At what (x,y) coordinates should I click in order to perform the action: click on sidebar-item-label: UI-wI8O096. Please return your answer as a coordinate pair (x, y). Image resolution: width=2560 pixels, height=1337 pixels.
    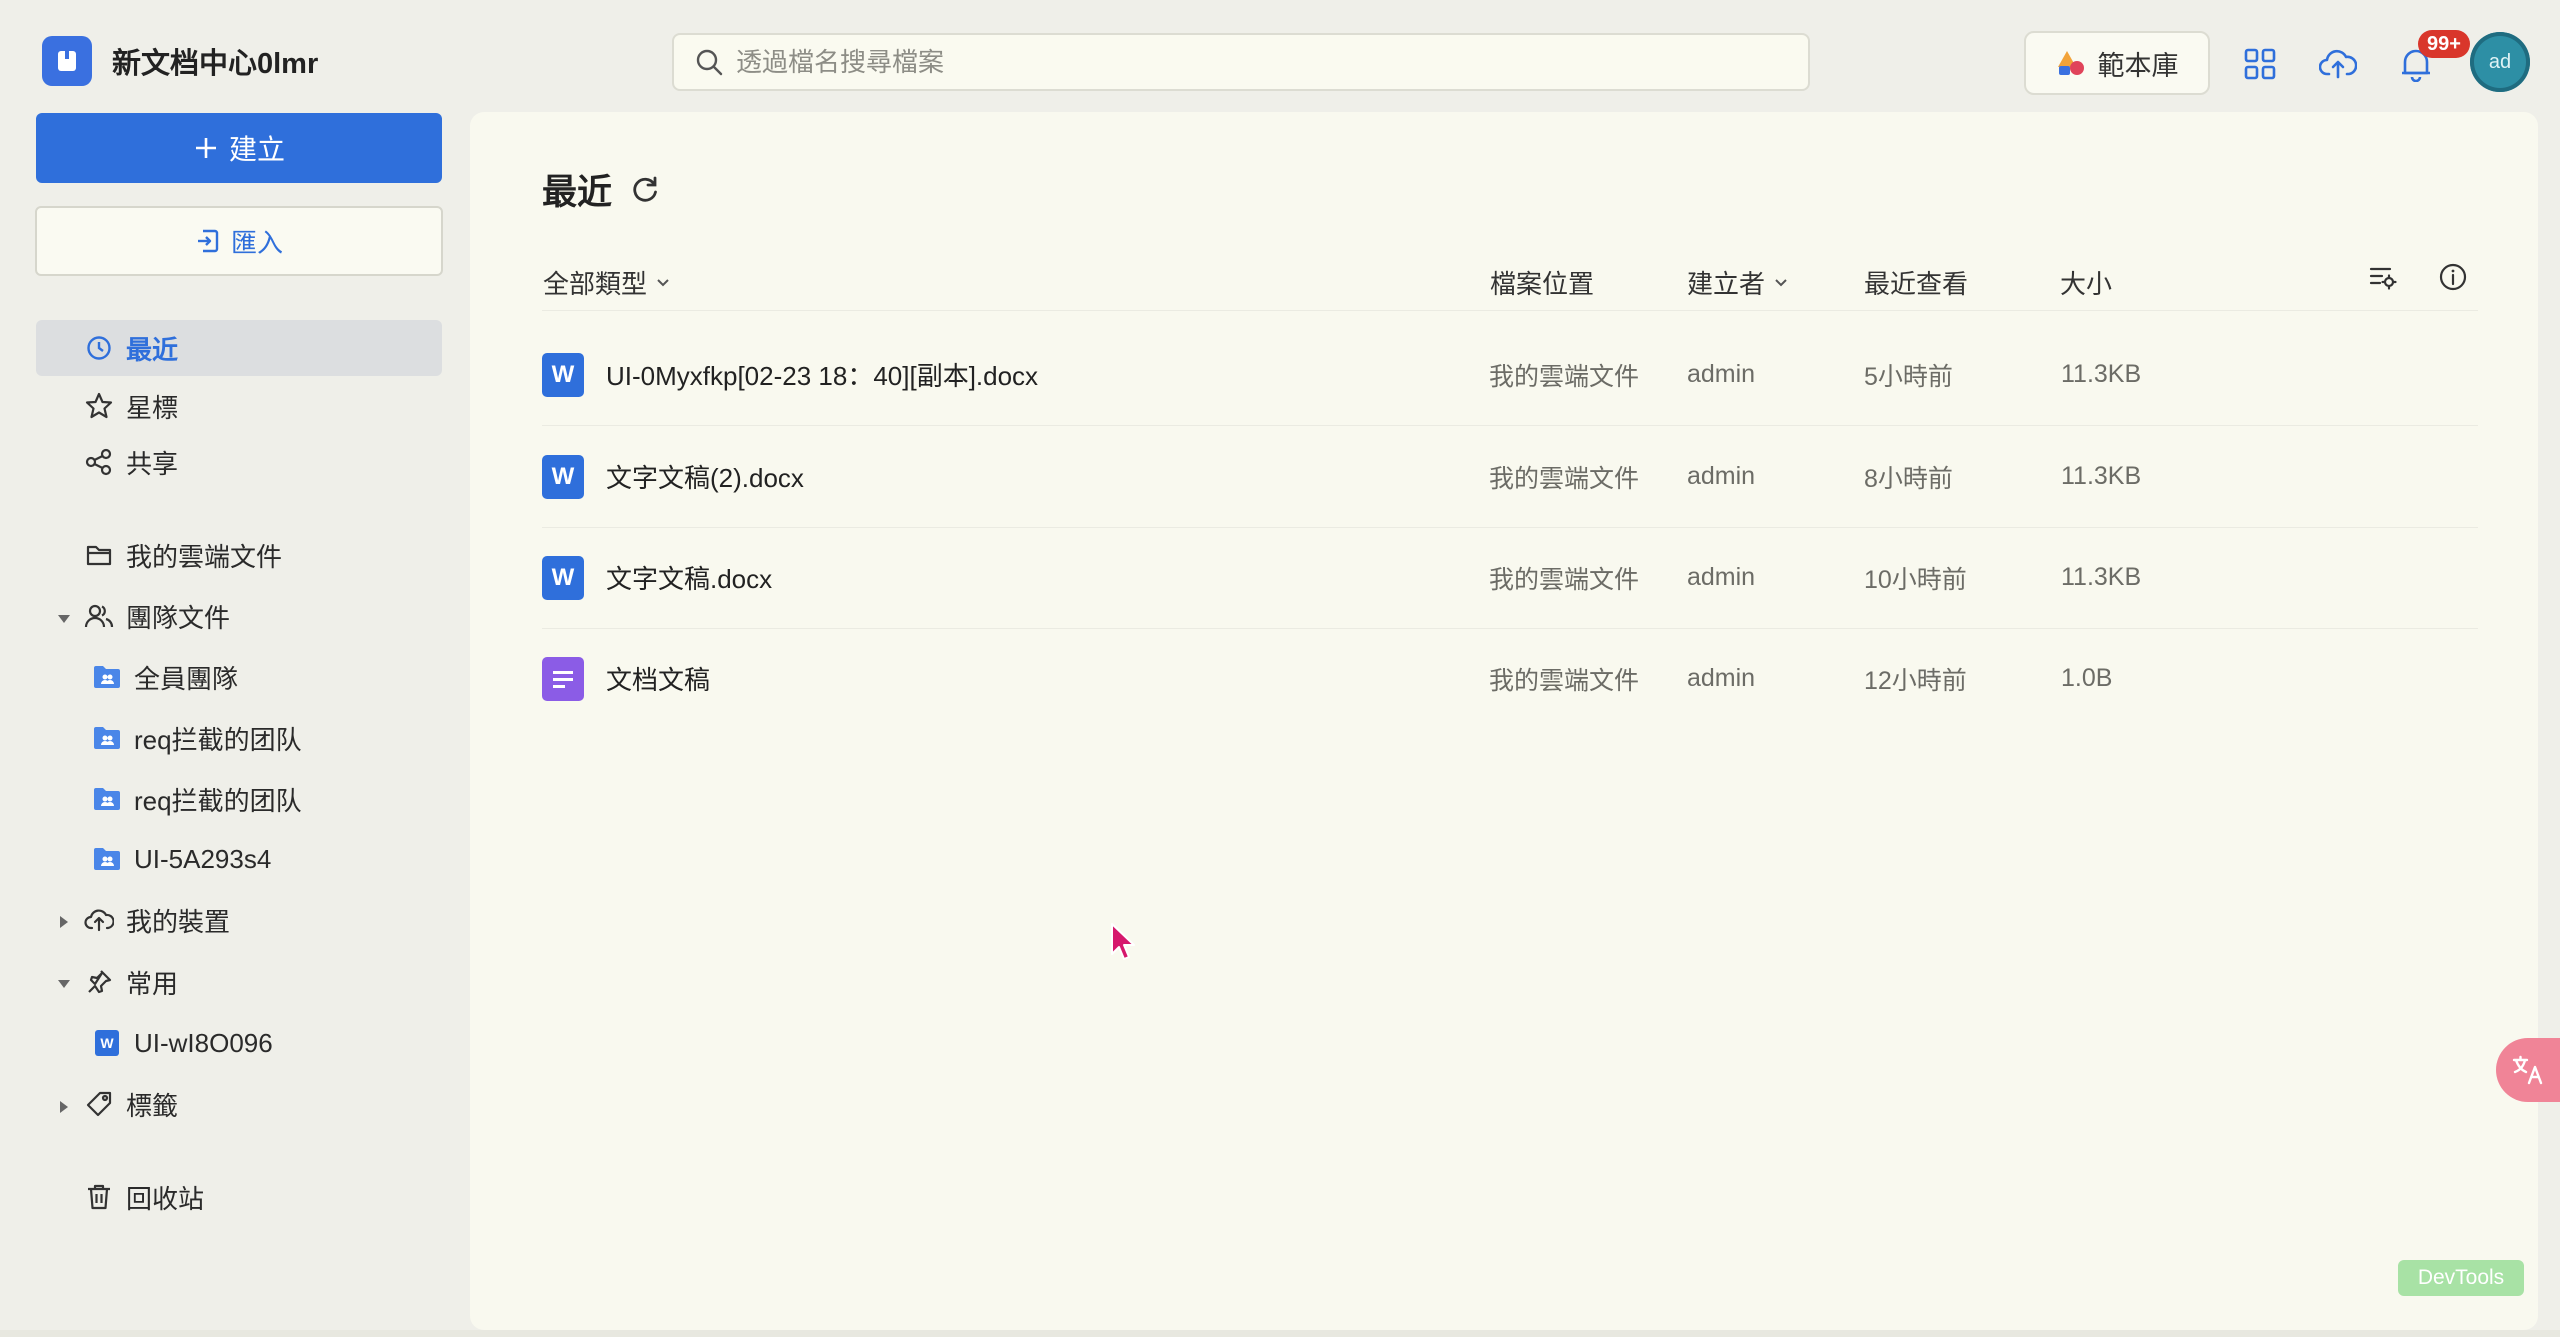
    Looking at the image, I should click on (203, 1042).